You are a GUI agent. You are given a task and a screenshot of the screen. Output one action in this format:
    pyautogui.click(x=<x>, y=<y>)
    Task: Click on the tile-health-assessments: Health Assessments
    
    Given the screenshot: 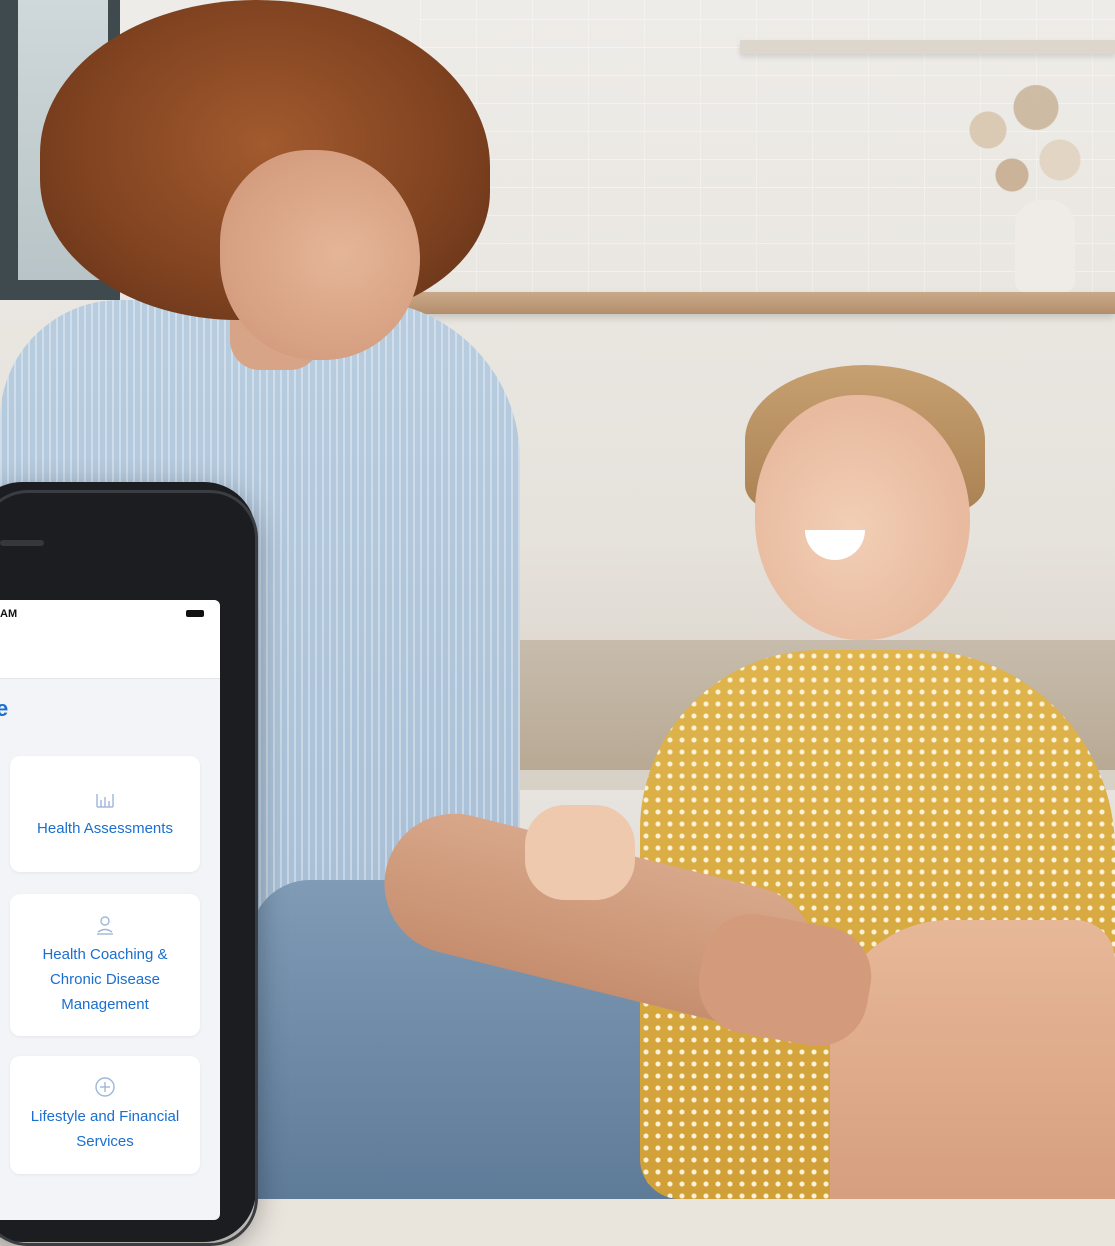 What is the action you would take?
    pyautogui.click(x=105, y=814)
    